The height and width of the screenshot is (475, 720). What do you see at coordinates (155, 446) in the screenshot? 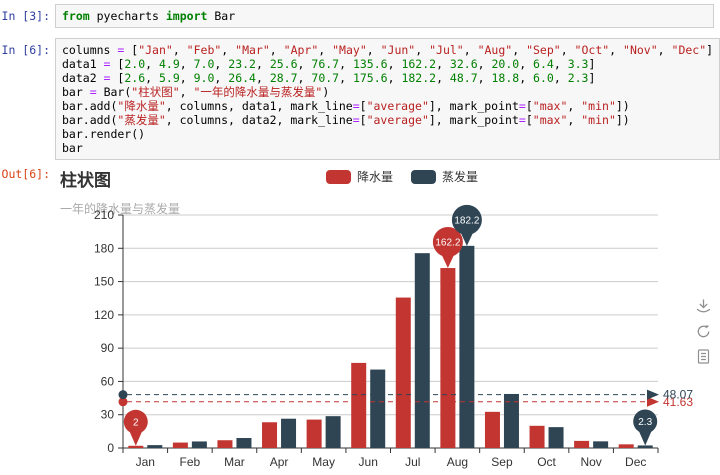
I see `bar-蒸发量-Jan` at bounding box center [155, 446].